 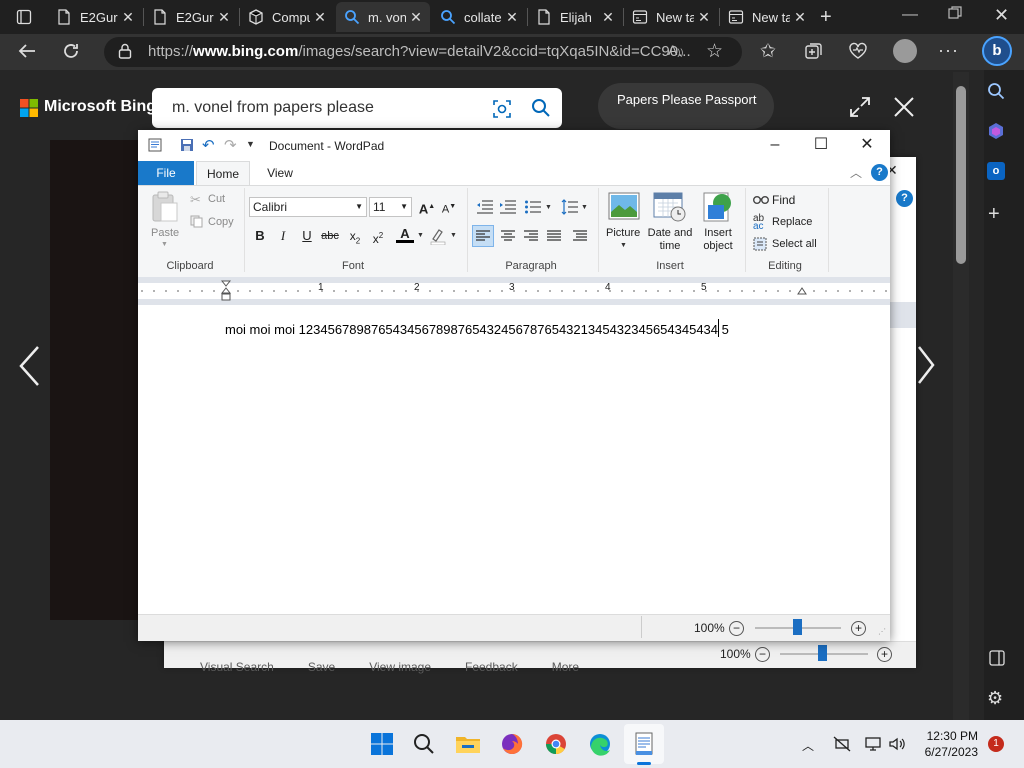 What do you see at coordinates (27, 51) in the screenshot?
I see `back-arrow-icon` at bounding box center [27, 51].